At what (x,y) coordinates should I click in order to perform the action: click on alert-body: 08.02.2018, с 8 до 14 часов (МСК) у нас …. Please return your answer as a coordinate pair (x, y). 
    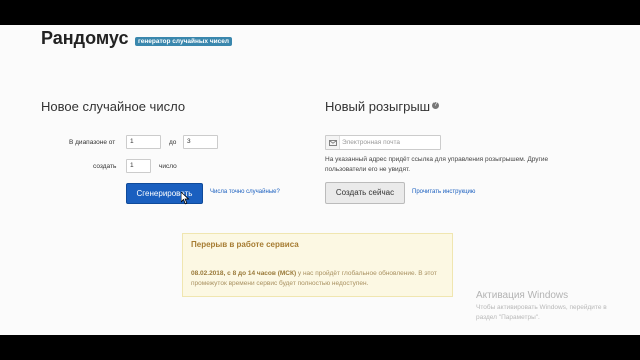
    Looking at the image, I should click on (316, 279).